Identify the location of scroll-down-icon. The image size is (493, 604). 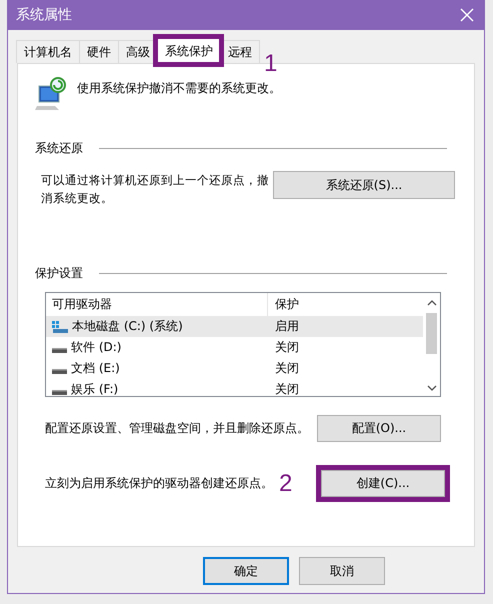
(431, 388).